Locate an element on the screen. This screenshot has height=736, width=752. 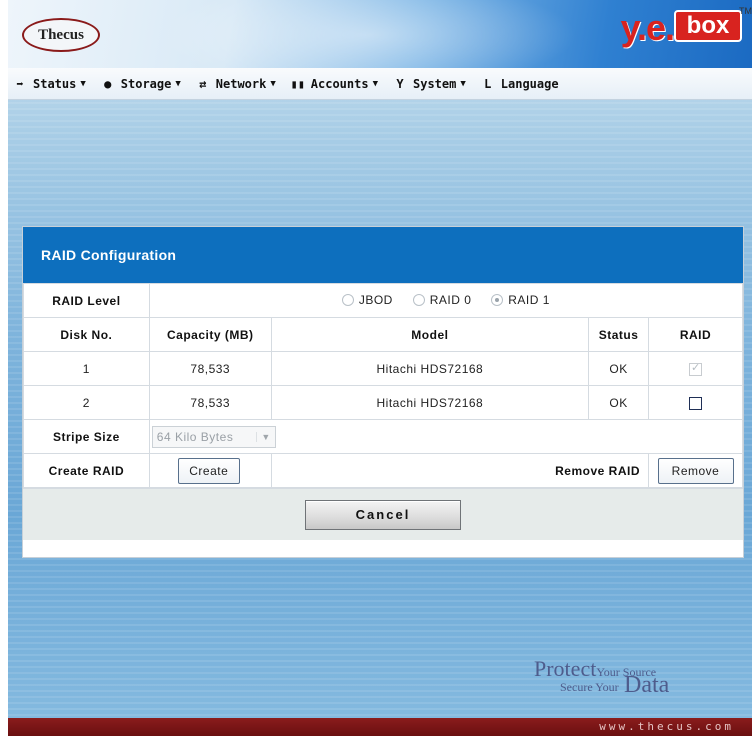
disk-1-raid-checkbox is located at coordinates (695, 368).